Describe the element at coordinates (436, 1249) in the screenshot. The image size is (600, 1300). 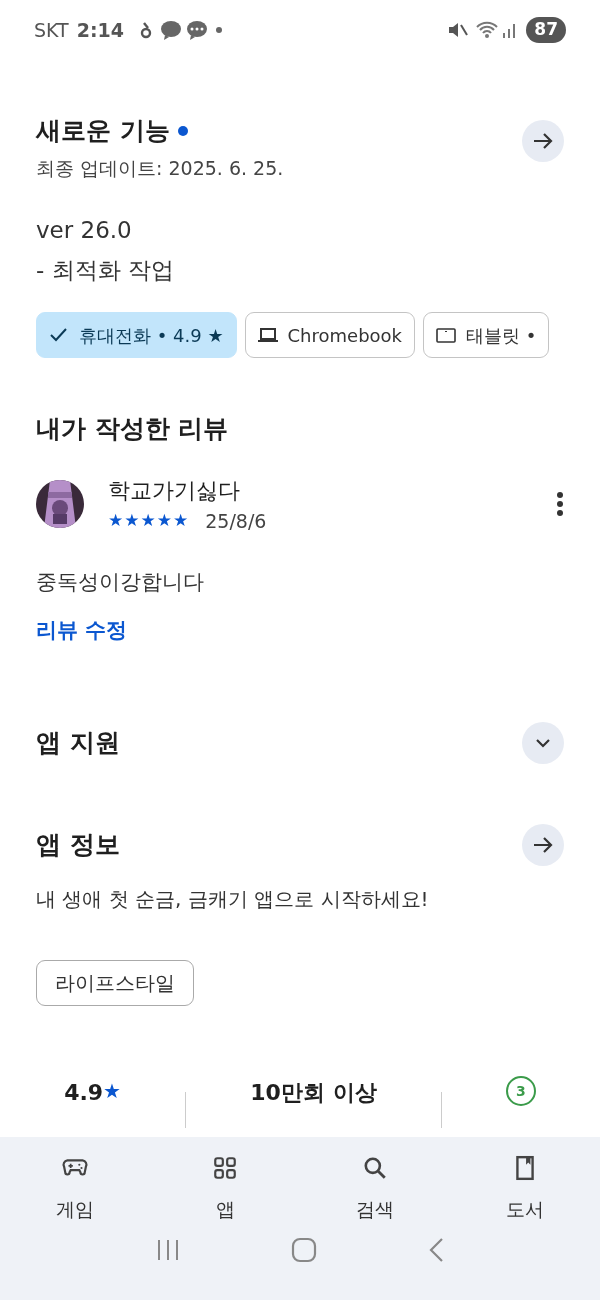
I see `back-icon` at that location.